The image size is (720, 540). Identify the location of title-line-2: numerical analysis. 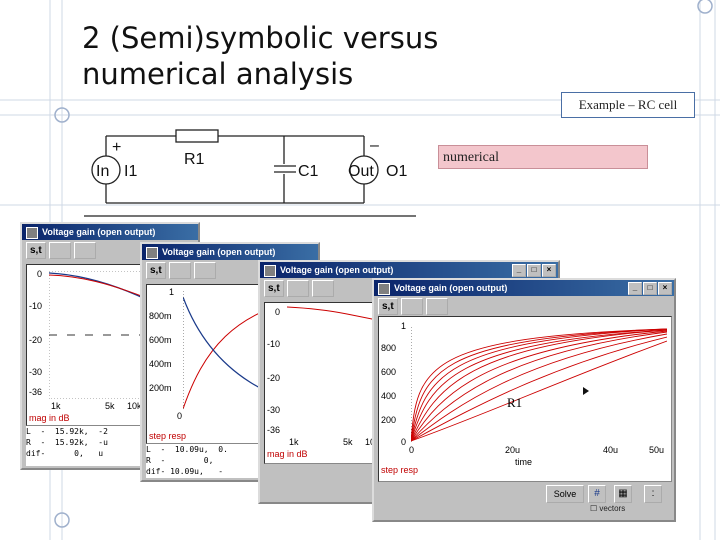
(218, 74).